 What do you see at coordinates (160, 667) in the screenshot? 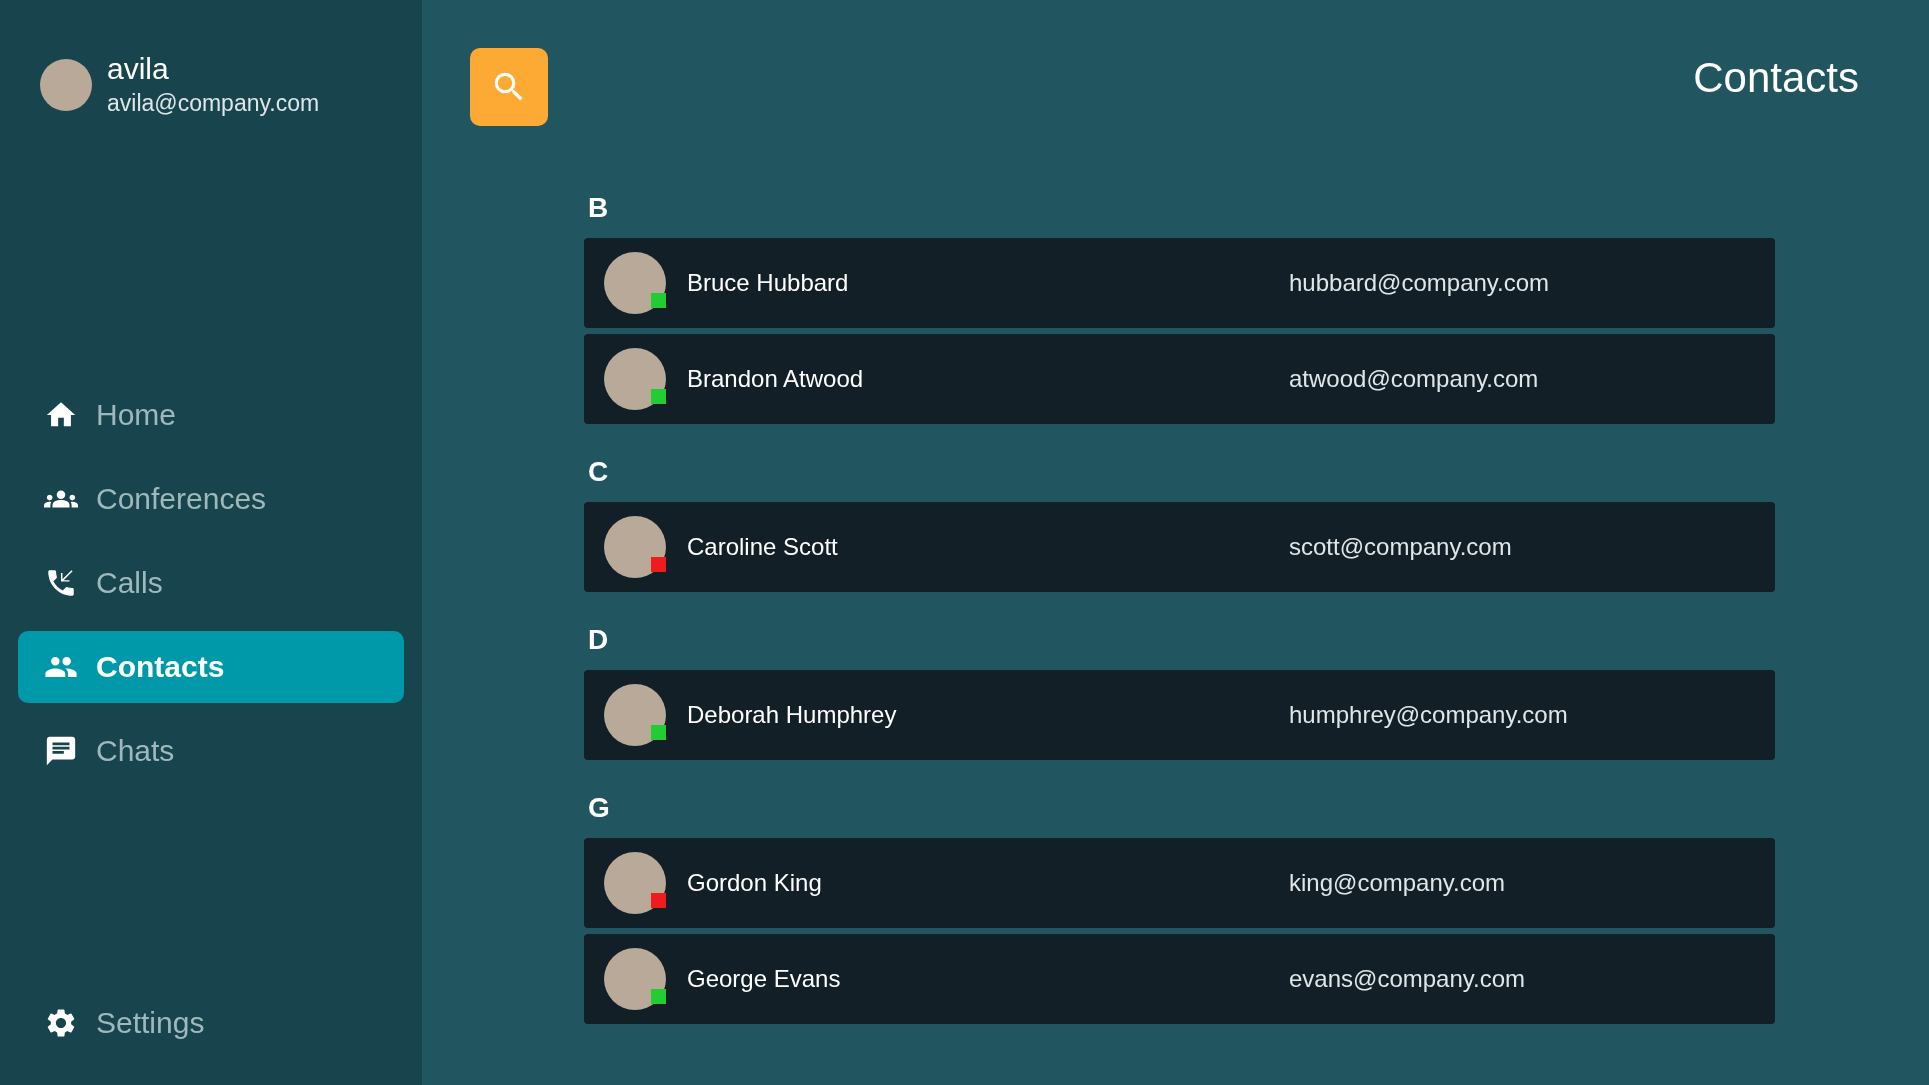
I see `nav-label: Contacts` at bounding box center [160, 667].